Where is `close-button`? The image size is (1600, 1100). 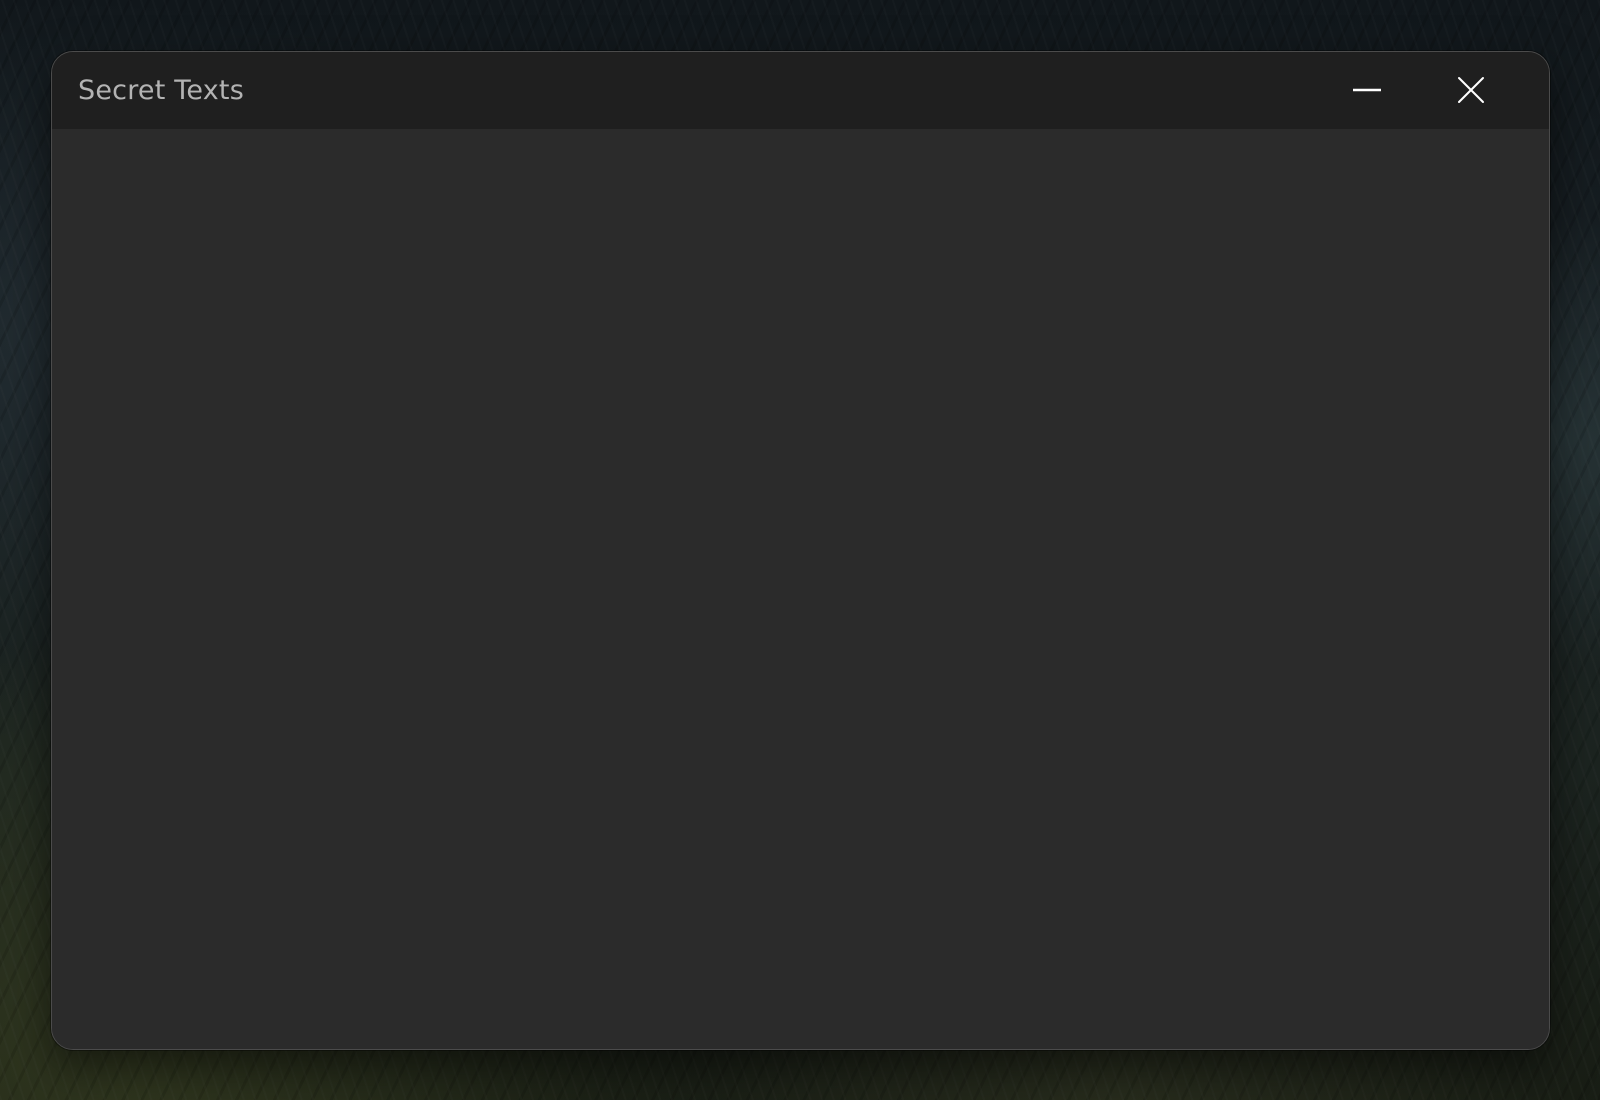
close-button is located at coordinates (1471, 90).